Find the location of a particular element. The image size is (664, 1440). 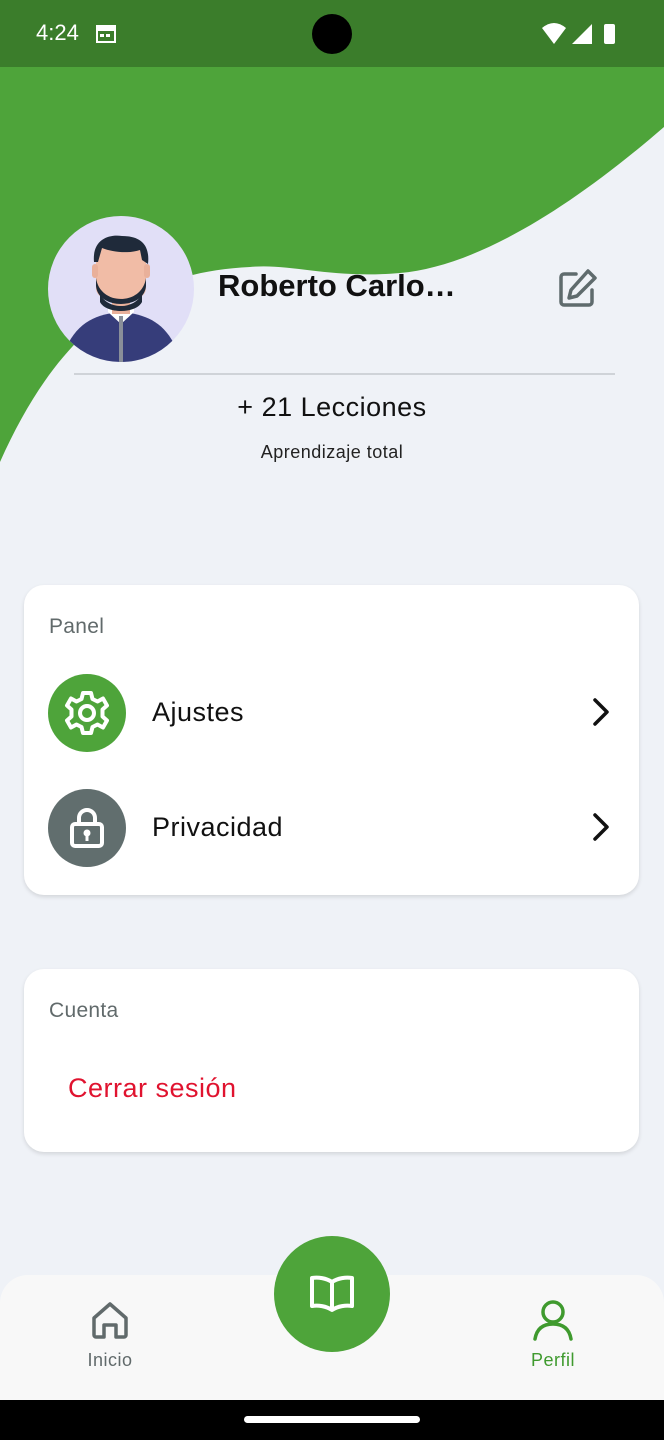

edit-icon is located at coordinates (578, 288).